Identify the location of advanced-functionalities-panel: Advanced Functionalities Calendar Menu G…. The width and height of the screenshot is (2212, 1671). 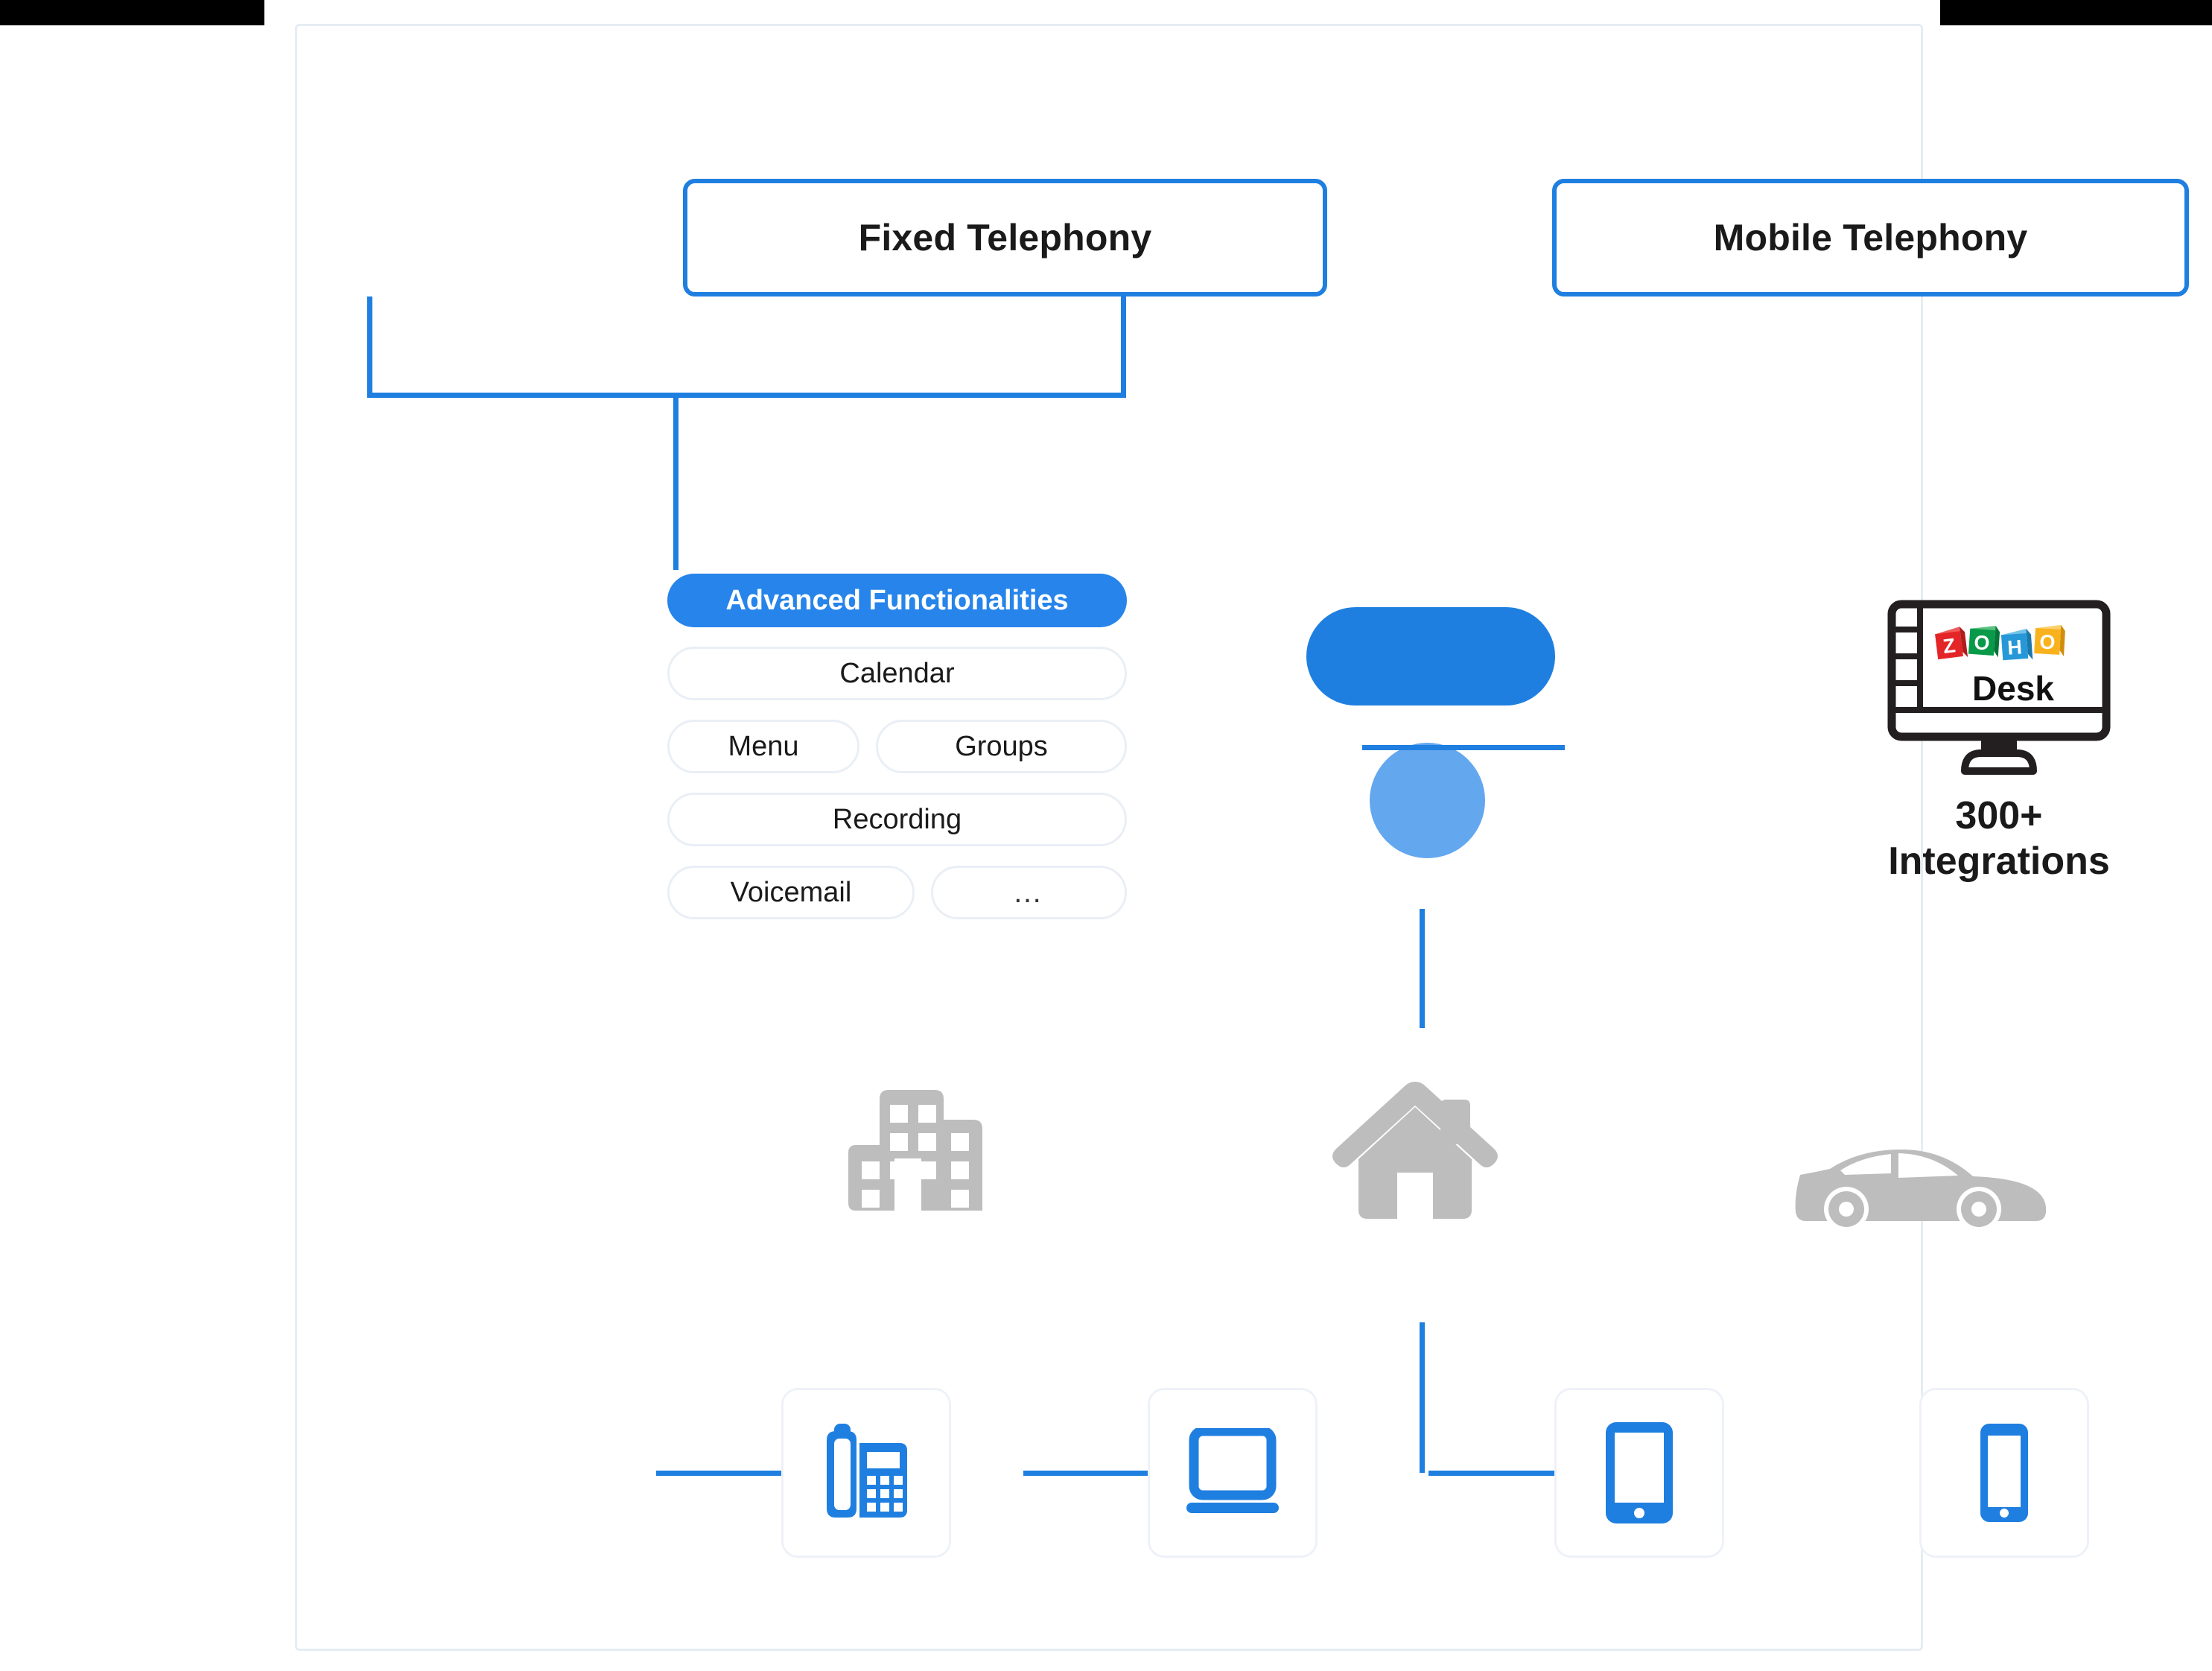
(897, 746).